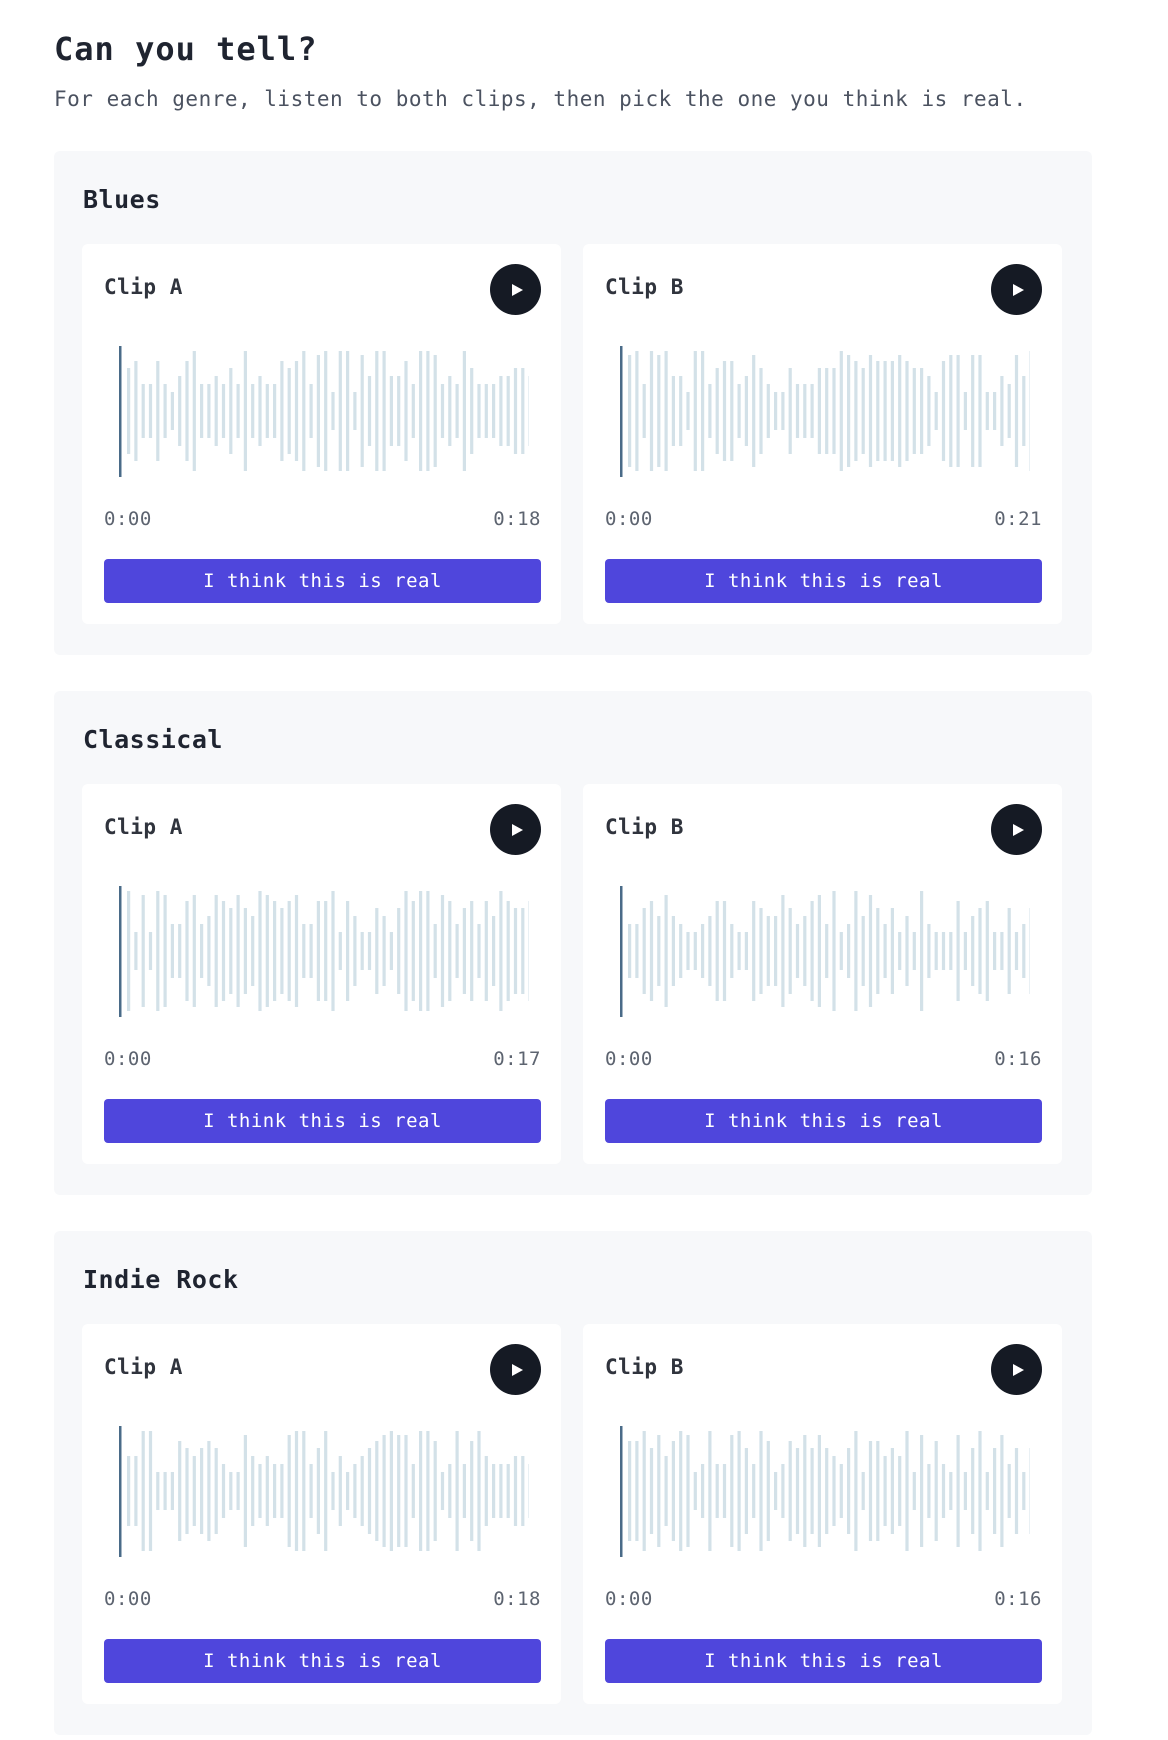  I want to click on duration: 0:17, so click(517, 1059).